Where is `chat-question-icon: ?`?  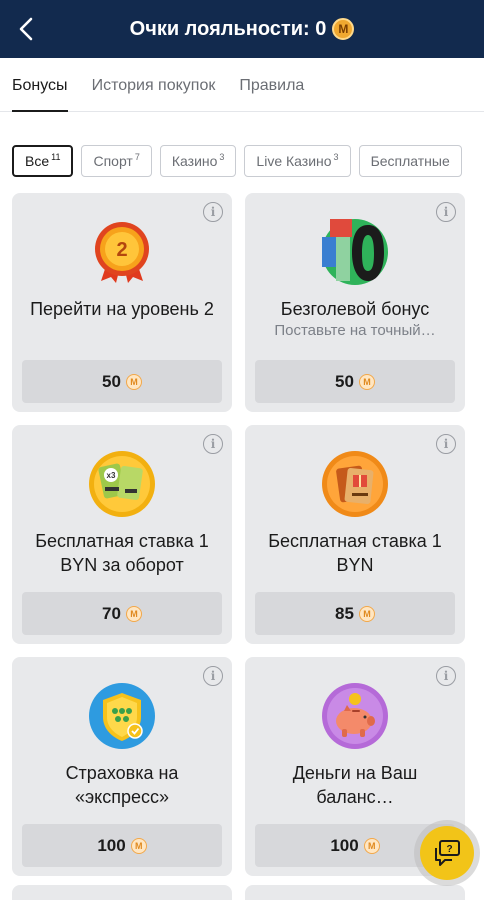 chat-question-icon: ? is located at coordinates (447, 853).